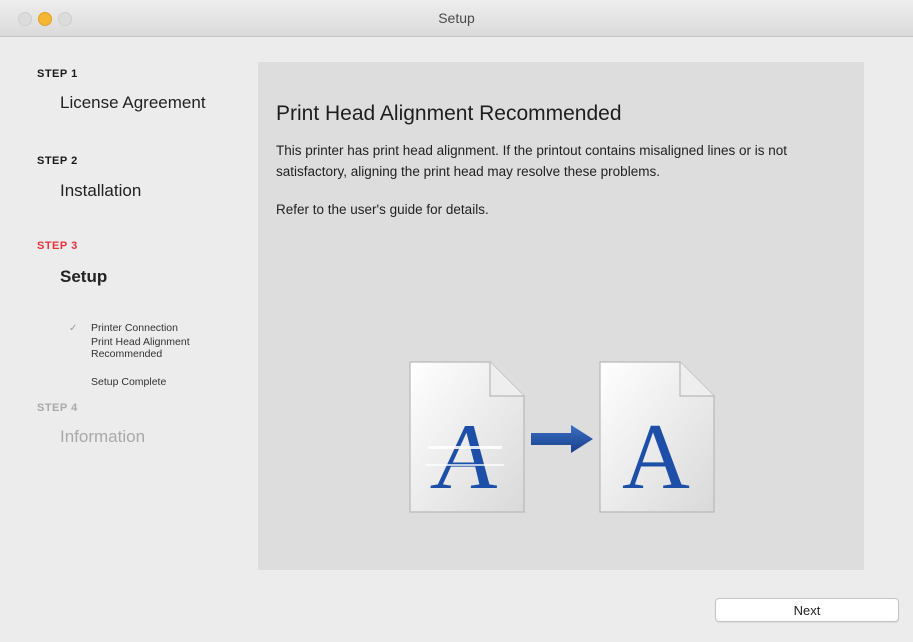 The image size is (913, 642). I want to click on step-4-name: Information, so click(103, 436).